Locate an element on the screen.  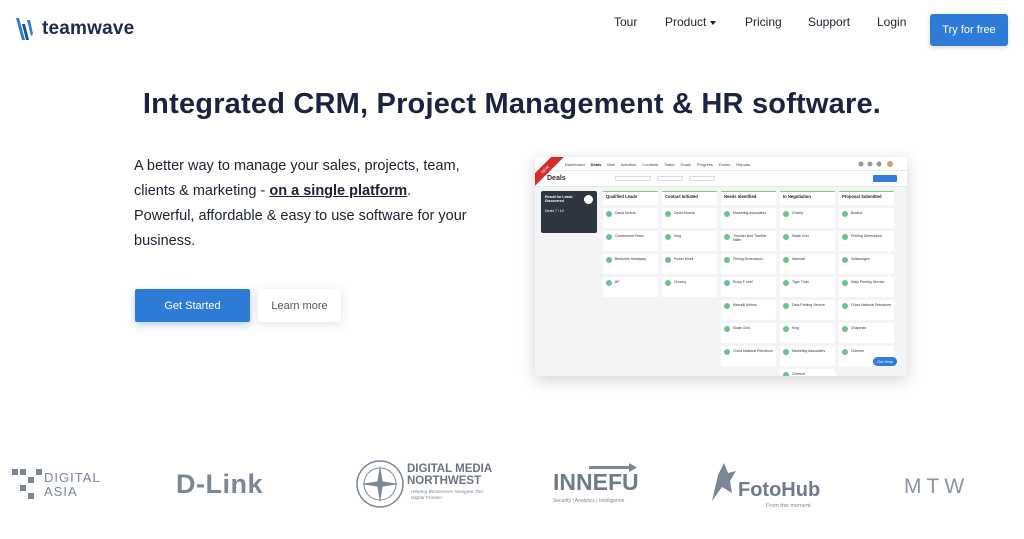
innefu-tagline: Security | Analytics | Intelligence is located at coordinates (589, 501).